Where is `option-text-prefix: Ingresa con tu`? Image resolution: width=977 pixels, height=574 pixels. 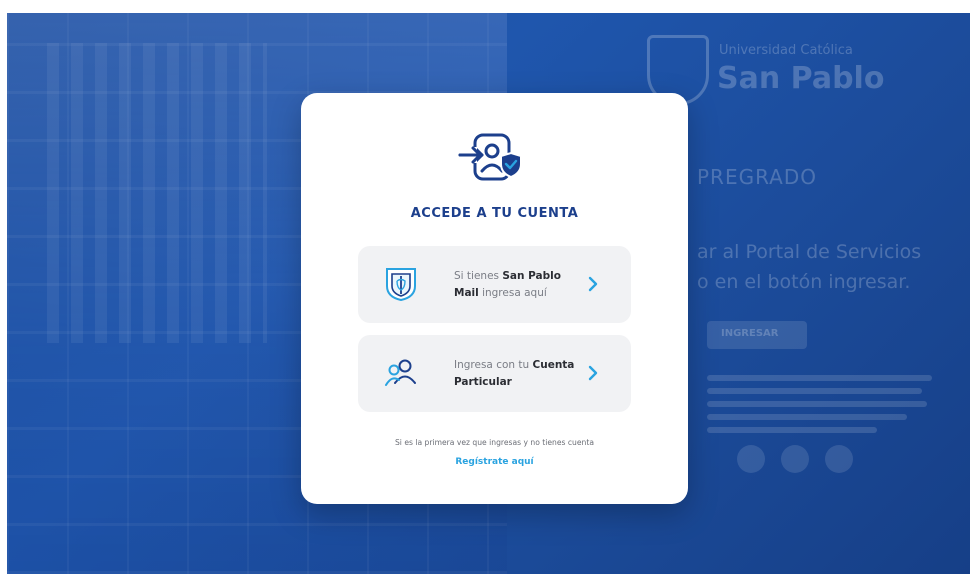 option-text-prefix: Ingresa con tu is located at coordinates (493, 365).